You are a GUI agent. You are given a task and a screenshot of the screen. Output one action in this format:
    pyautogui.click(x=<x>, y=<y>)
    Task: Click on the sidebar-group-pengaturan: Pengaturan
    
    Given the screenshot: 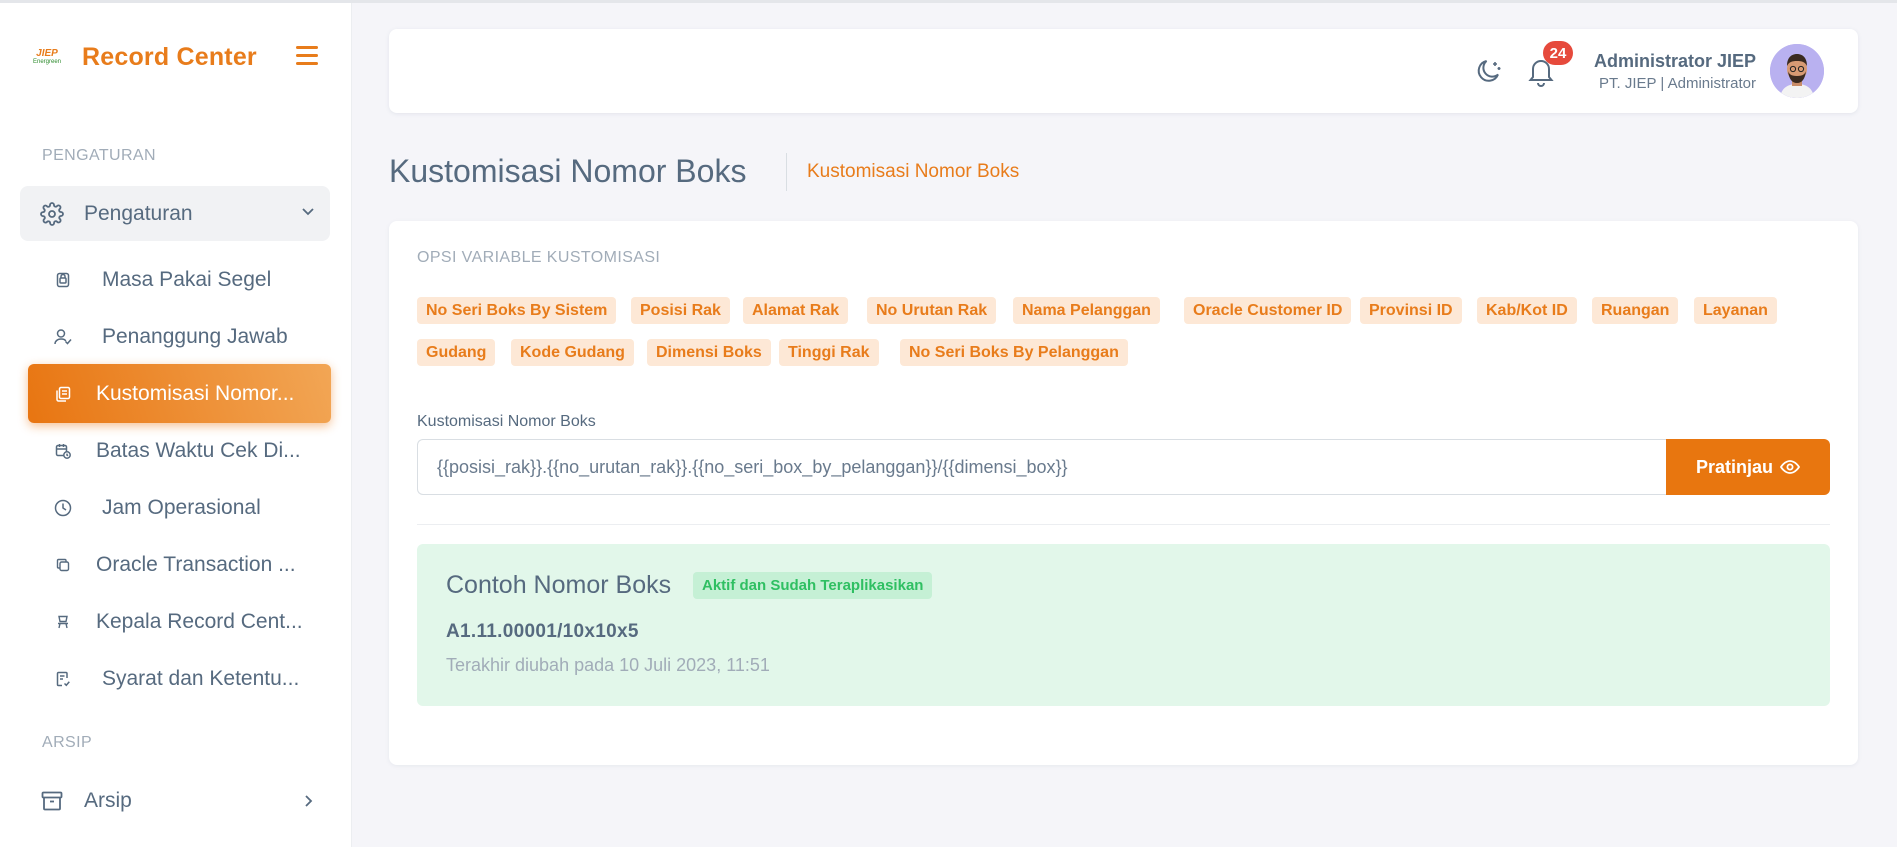 What is the action you would take?
    pyautogui.click(x=175, y=213)
    